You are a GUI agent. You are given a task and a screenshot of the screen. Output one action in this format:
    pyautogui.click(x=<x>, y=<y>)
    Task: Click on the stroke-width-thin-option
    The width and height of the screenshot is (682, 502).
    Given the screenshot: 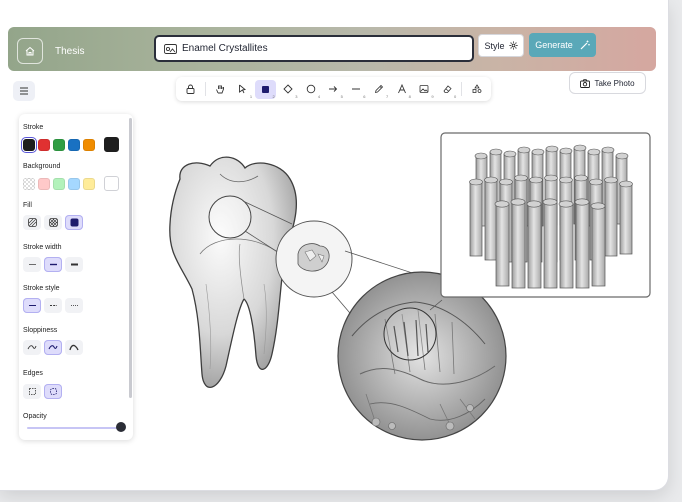 What is the action you would take?
    pyautogui.click(x=32, y=264)
    